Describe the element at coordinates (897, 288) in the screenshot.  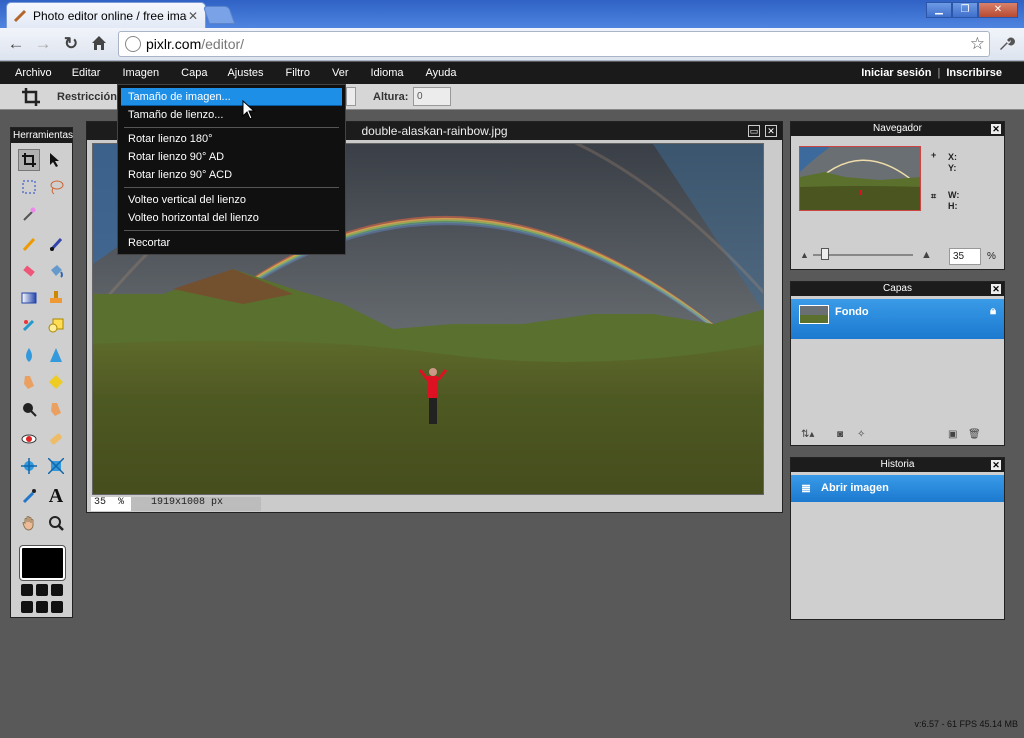
I see `layers-title: Capas` at that location.